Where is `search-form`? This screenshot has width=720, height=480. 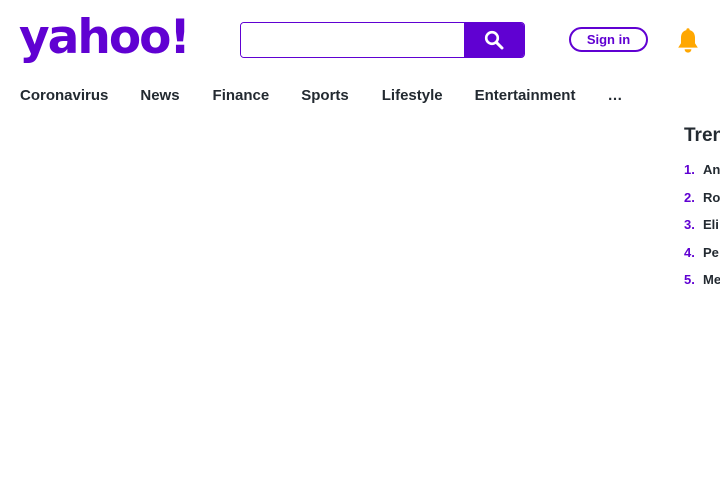
search-form is located at coordinates (382, 40).